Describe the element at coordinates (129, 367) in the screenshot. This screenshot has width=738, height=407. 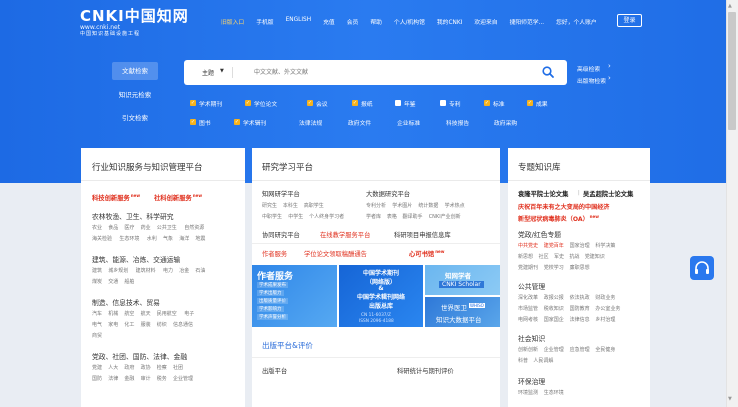
I see `industry-link: 政府` at that location.